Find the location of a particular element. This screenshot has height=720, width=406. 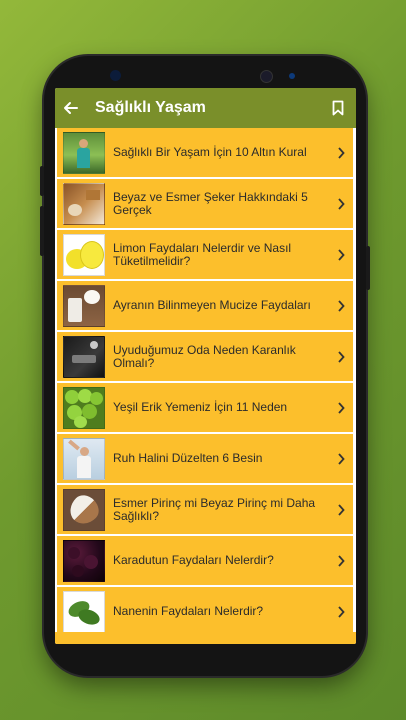

list-item: Sağlıklı Bir Yaşam İçin 10 Altın Kural is located at coordinates (205, 152).